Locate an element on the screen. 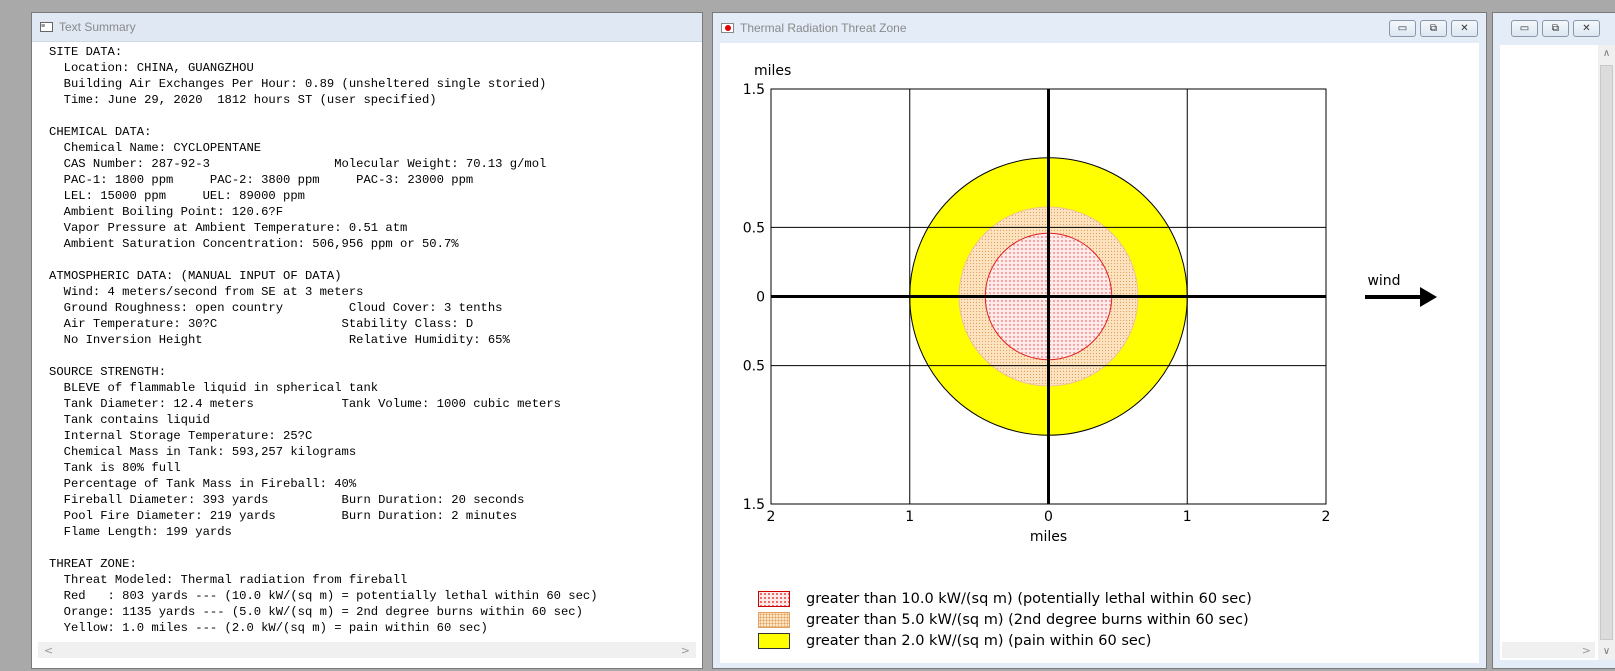  wind-arrow-icon is located at coordinates (1428, 297).